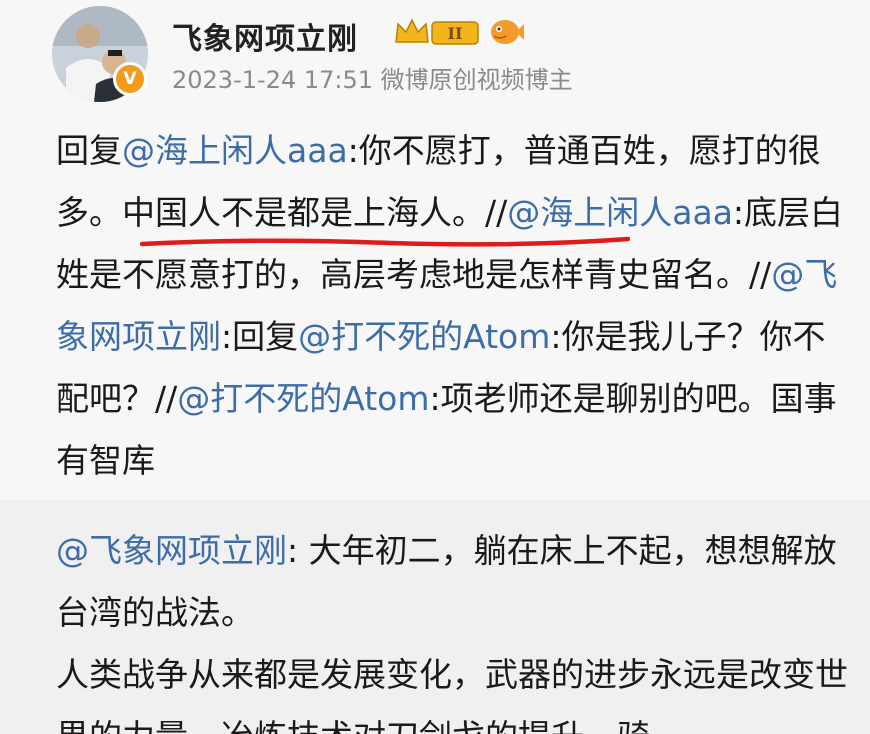 This screenshot has height=734, width=870. Describe the element at coordinates (272, 80) in the screenshot. I see `post-timestamp: 2023-1-24 17:51` at that location.